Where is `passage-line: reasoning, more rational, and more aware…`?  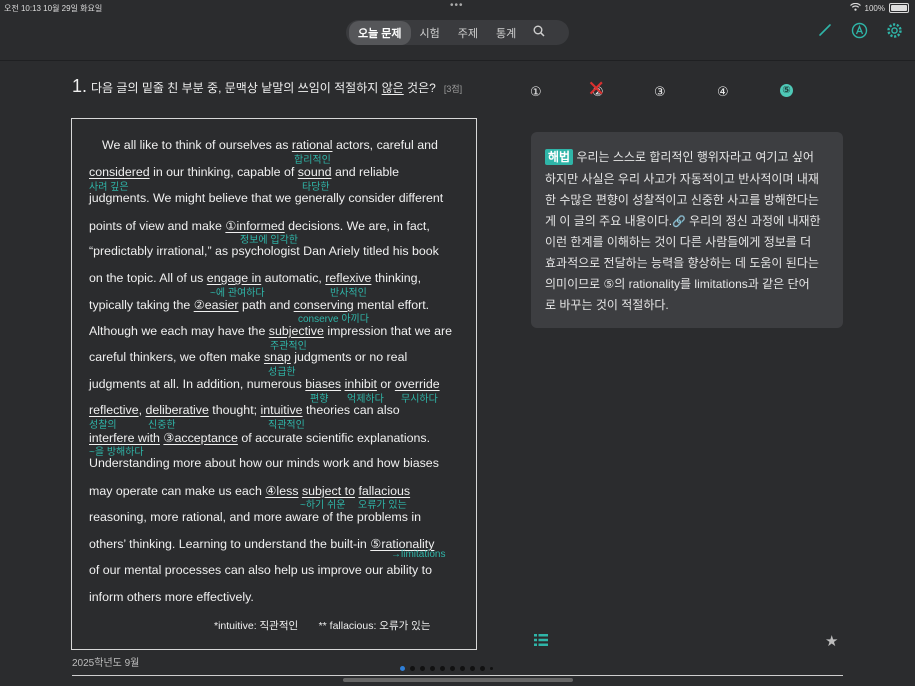
passage-line: reasoning, more rational, and more aware… is located at coordinates (255, 517).